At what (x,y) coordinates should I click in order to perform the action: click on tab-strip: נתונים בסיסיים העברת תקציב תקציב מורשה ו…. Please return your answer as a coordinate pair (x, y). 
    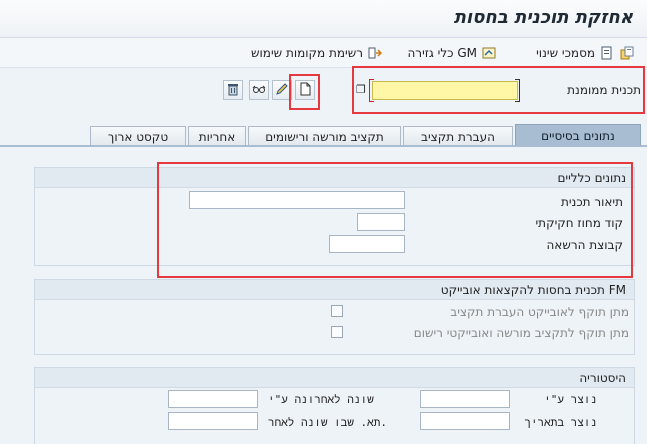
    Looking at the image, I should click on (323, 135).